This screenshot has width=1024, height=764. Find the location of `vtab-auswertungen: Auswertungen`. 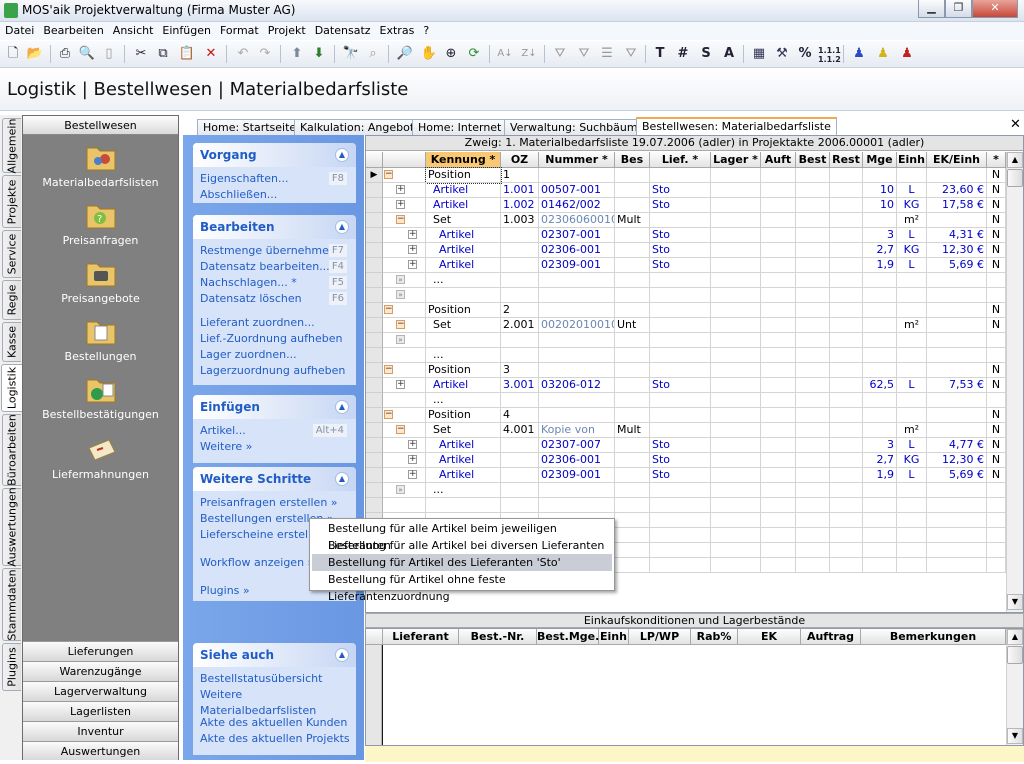

vtab-auswertungen: Auswertungen is located at coordinates (11, 527).